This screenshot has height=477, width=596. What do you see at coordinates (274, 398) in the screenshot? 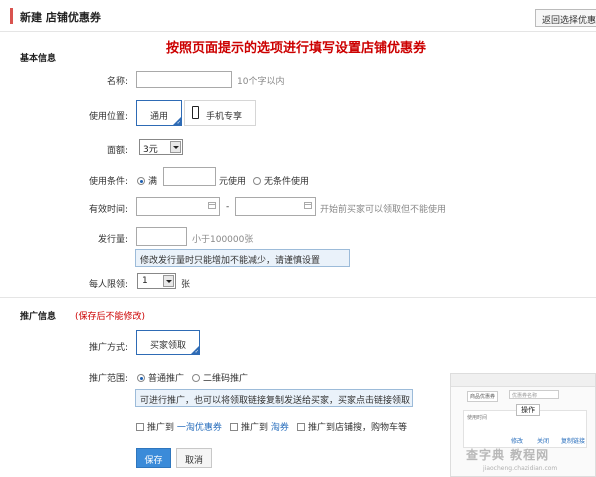
I see `range-tip: 可进行推广，也可以将领取链接复制发送给买家，买家点击链接领取` at bounding box center [274, 398].